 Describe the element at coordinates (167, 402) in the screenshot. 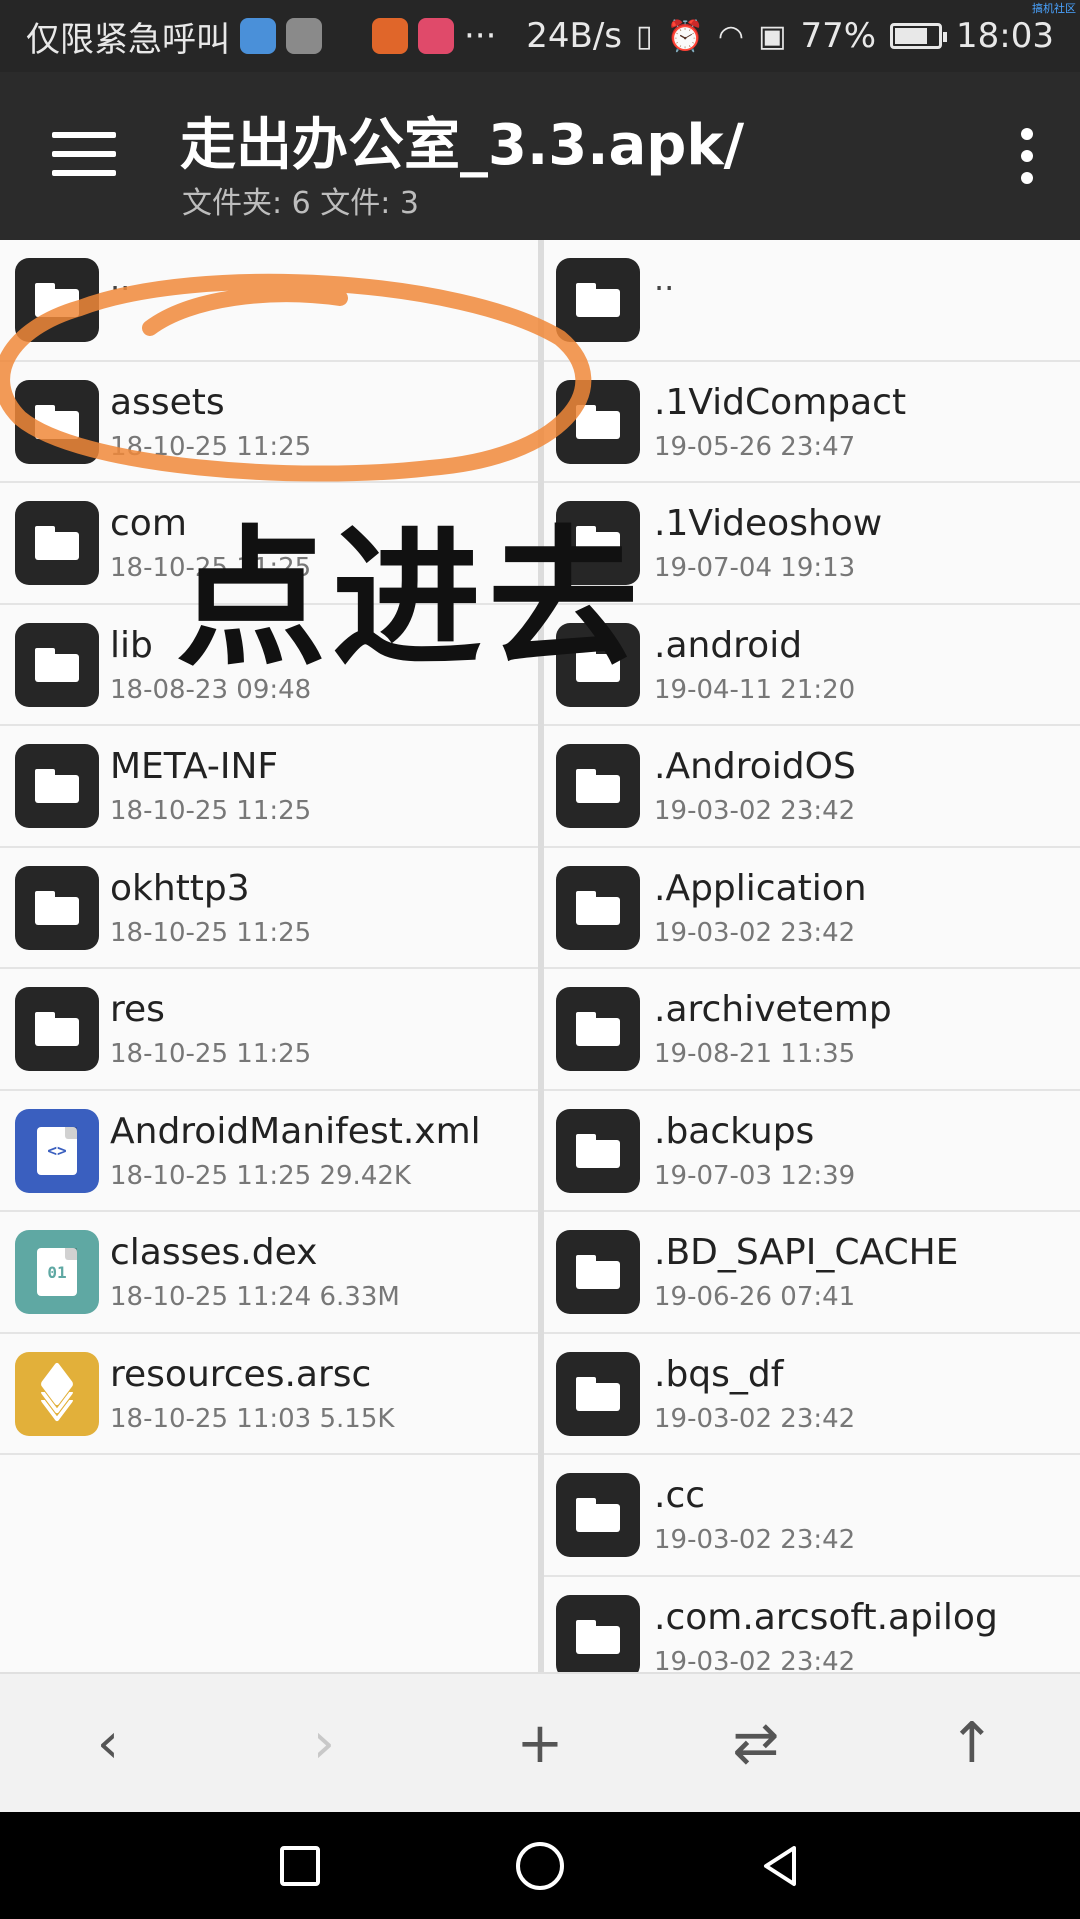

I see `item-name: assets` at that location.